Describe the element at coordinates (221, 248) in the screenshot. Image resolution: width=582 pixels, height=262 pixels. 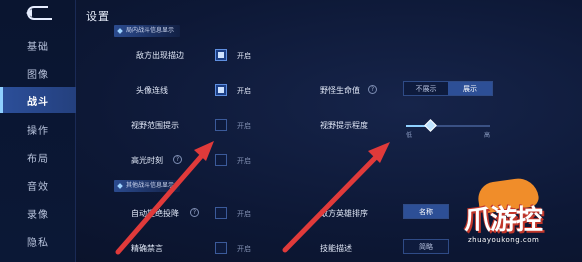
I see `precise-ban-checkbox` at that location.